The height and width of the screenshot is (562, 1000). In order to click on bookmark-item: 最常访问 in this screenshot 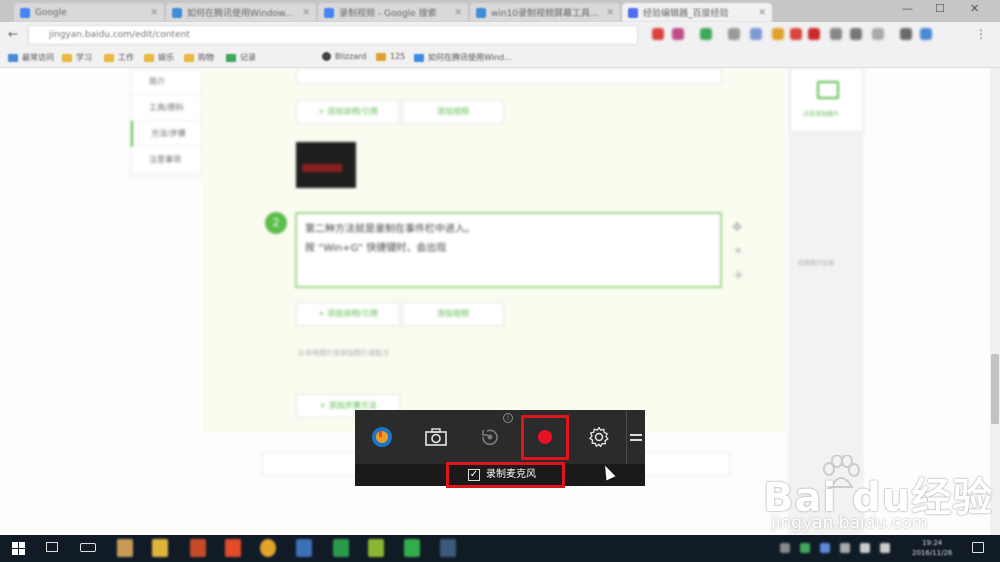, I will do `click(31, 57)`.